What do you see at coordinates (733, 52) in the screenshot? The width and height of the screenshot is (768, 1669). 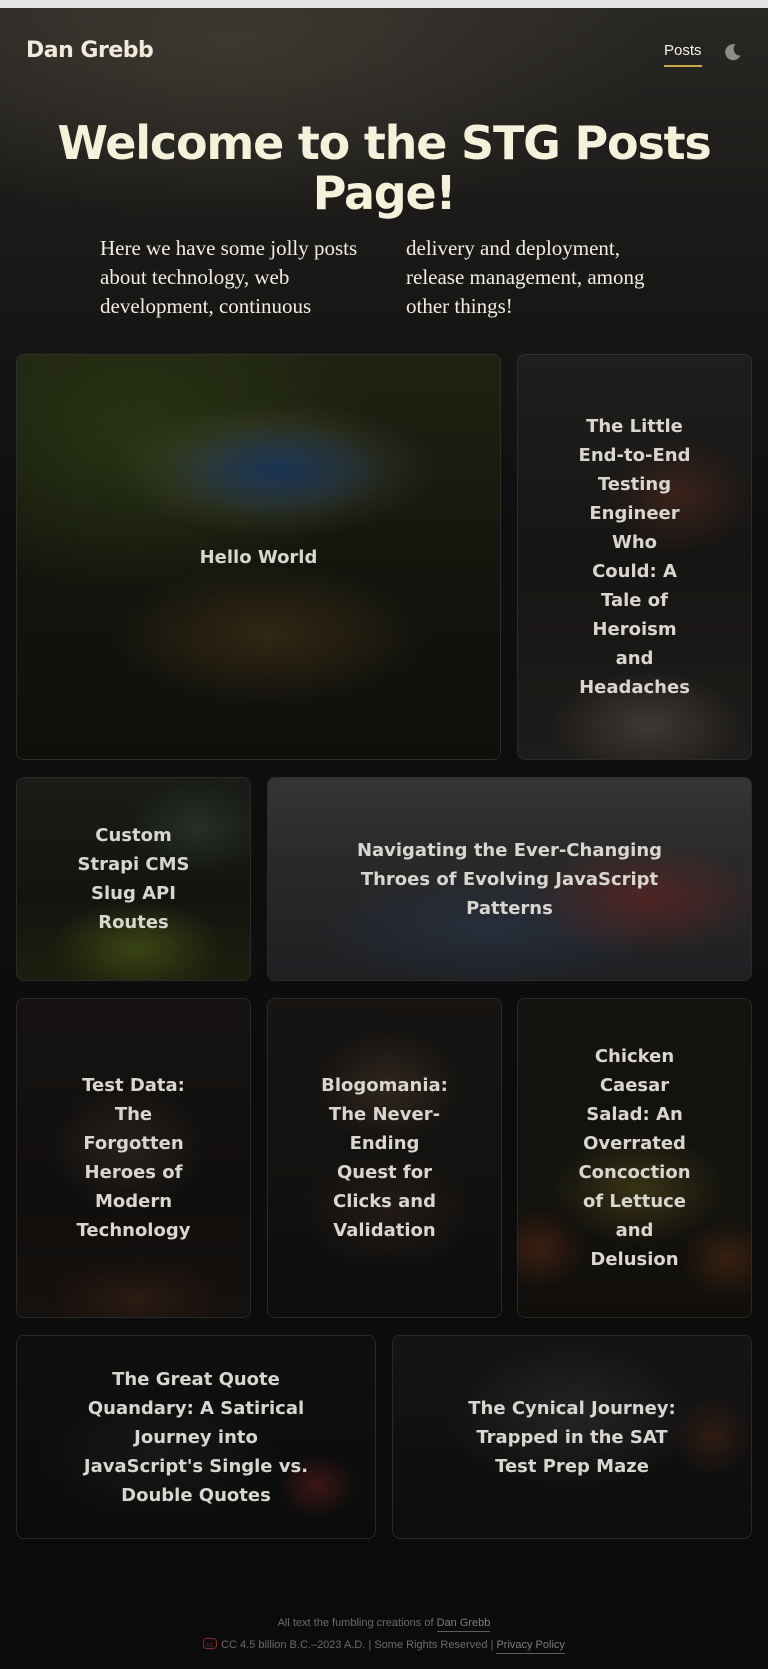 I see `moon-icon` at bounding box center [733, 52].